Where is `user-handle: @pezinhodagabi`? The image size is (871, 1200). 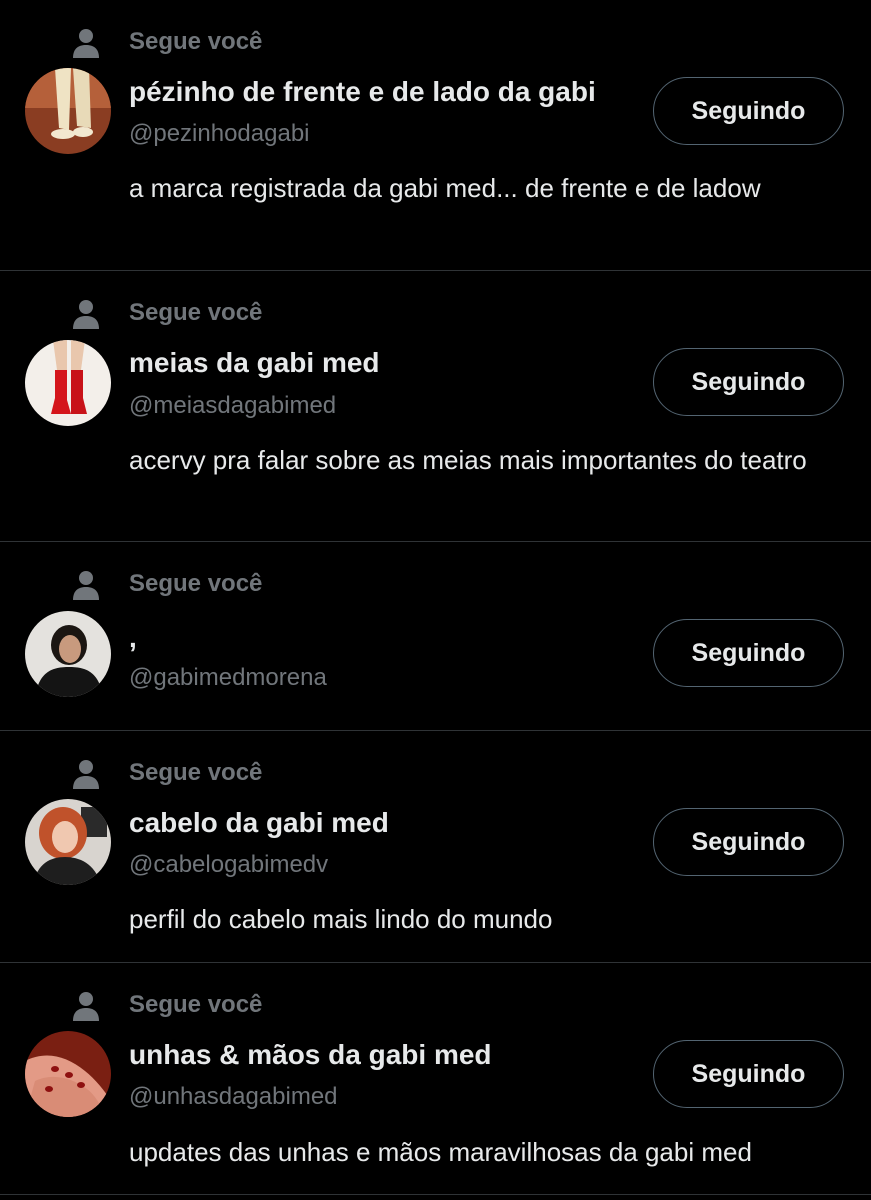
user-handle: @pezinhodagabi is located at coordinates (219, 134).